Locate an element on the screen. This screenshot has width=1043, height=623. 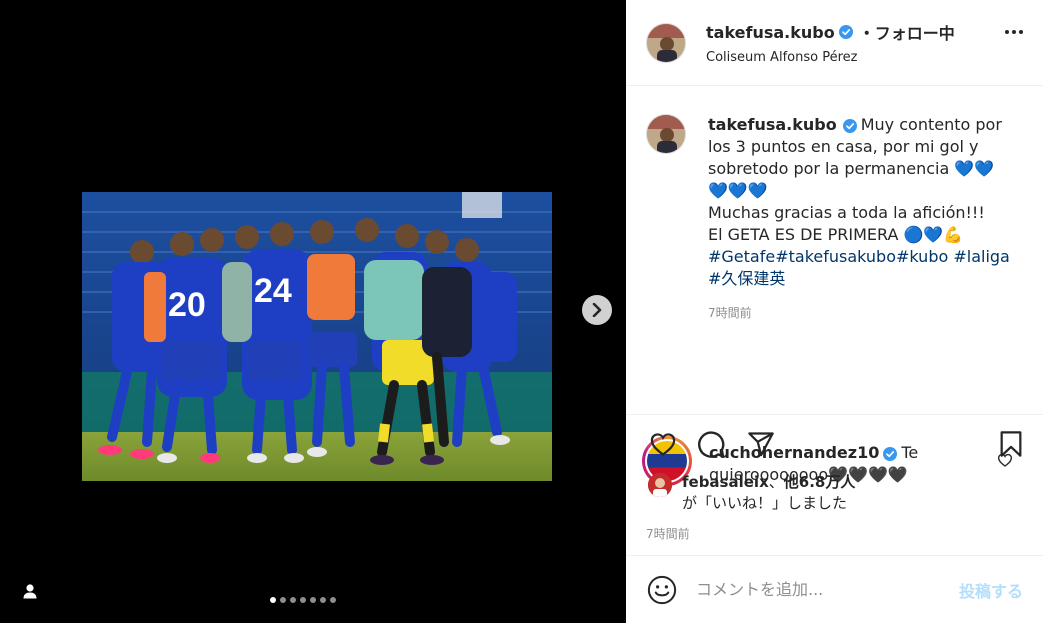
caption-emoji: 🔵💙💪 is located at coordinates (931, 234).